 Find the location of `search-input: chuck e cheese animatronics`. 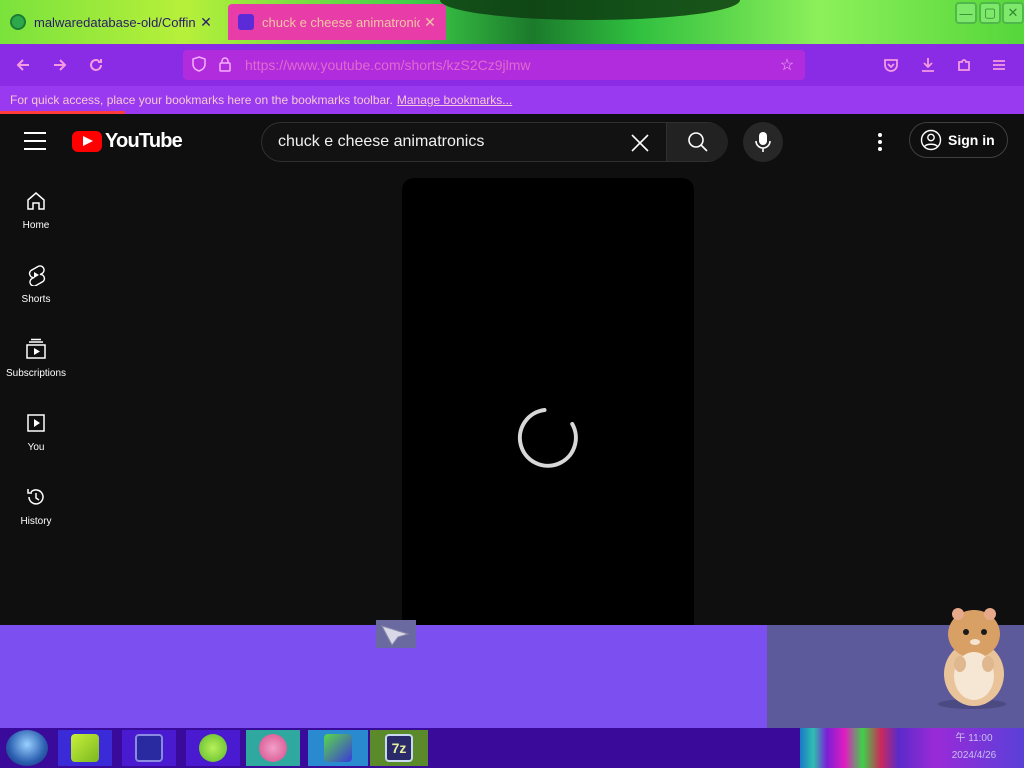

search-input: chuck e cheese animatronics is located at coordinates (381, 142).